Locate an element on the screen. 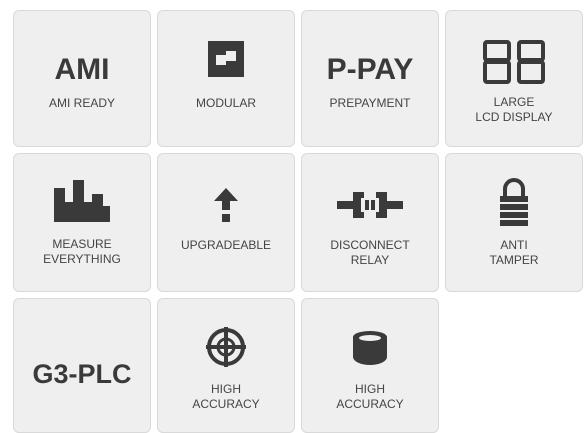  feature-tile-modular: MODULAR is located at coordinates (226, 78).